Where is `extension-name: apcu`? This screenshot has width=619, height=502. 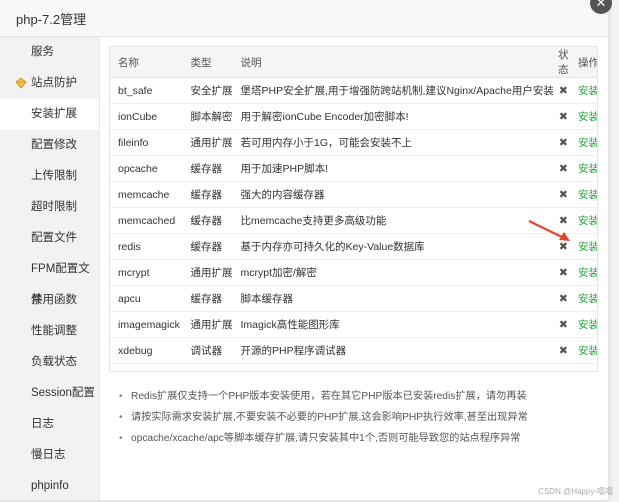
extension-name: apcu is located at coordinates (129, 298).